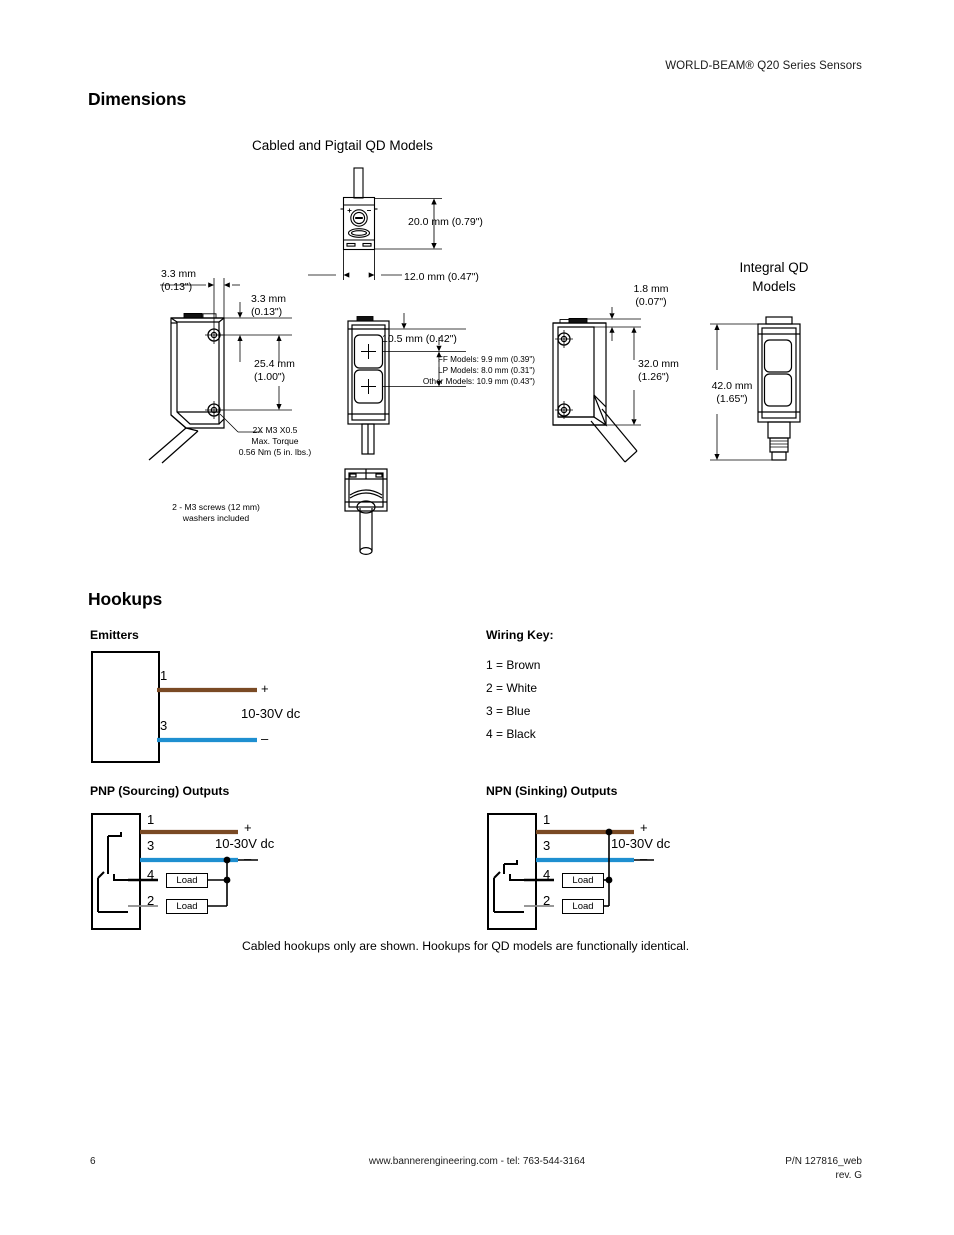 This screenshot has width=954, height=1235. I want to click on emitters-minus: –, so click(265, 738).